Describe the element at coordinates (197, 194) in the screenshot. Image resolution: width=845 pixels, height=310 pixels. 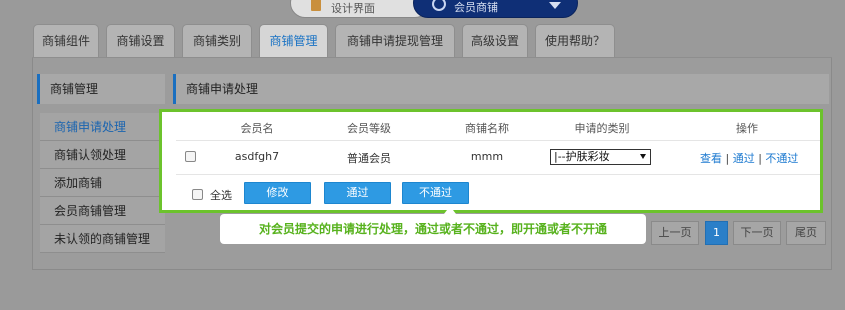
I see `select-all-checkbox` at that location.